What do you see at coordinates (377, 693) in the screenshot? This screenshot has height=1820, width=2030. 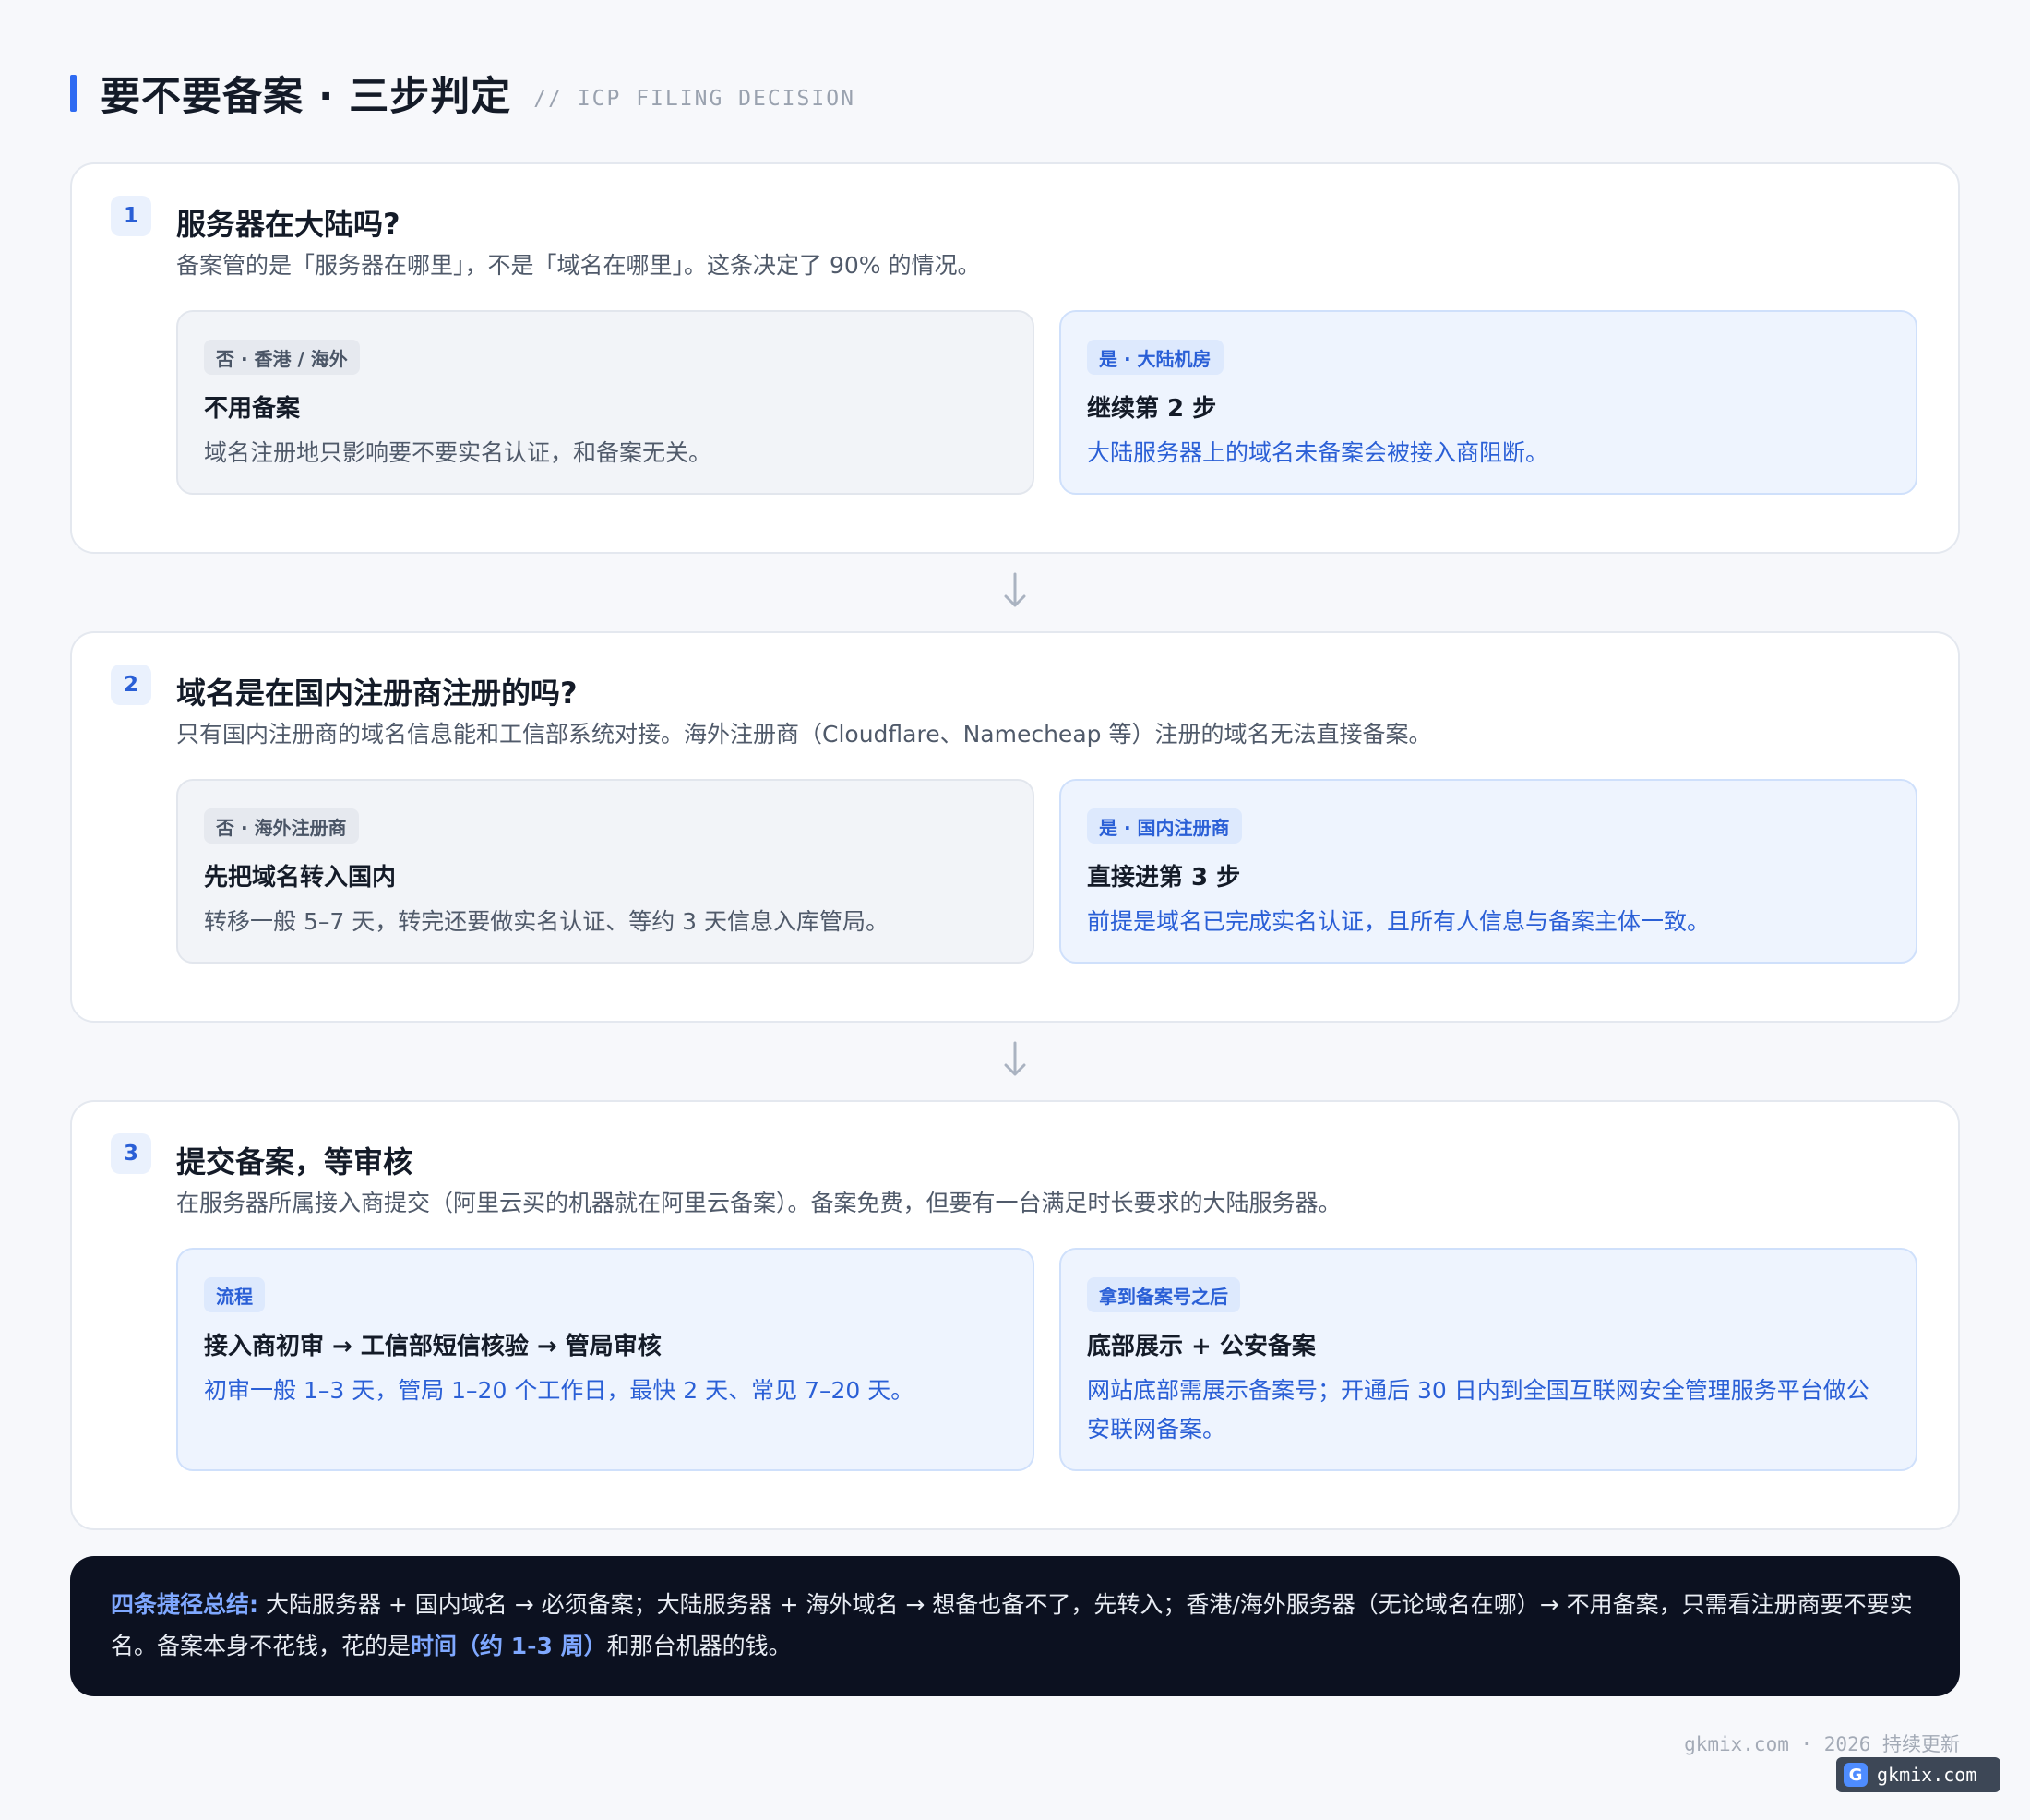 I see `step-question: 域名是在国内注册商注册的吗?` at bounding box center [377, 693].